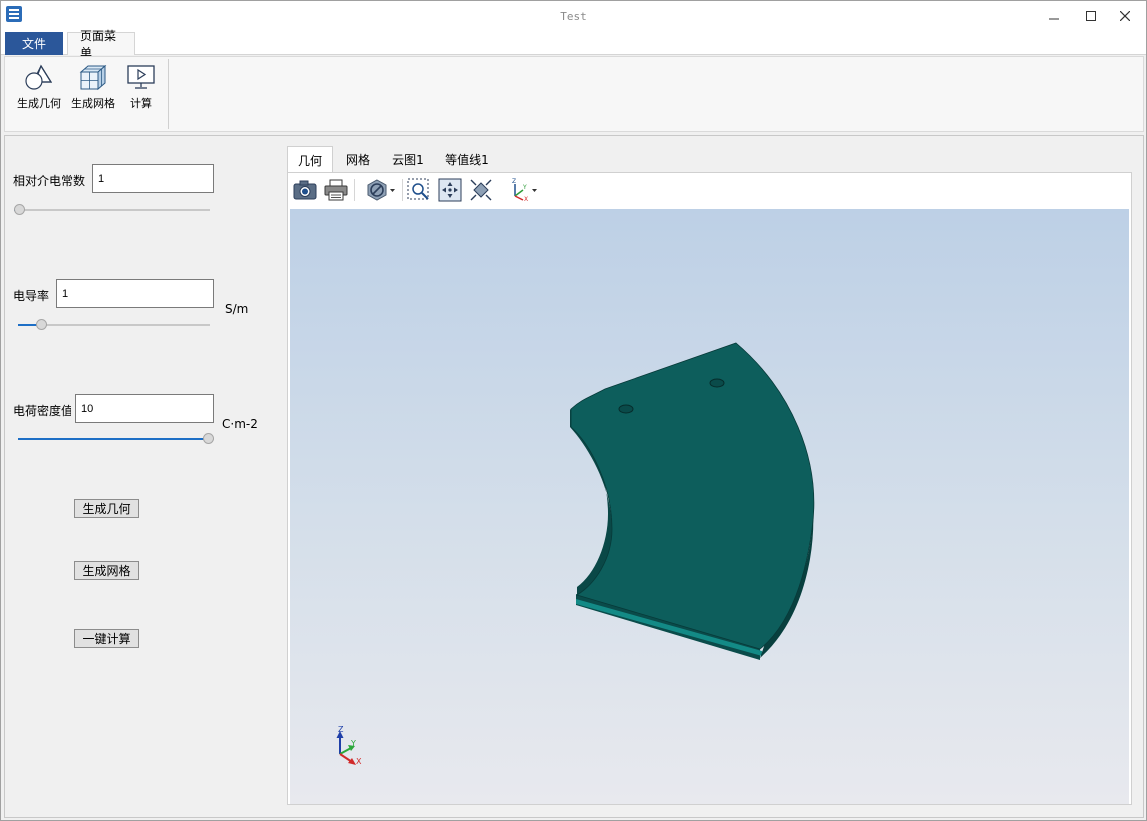 This screenshot has width=1147, height=821. What do you see at coordinates (101, 44) in the screenshot?
I see `tab-page-menu: 页面菜单` at bounding box center [101, 44].